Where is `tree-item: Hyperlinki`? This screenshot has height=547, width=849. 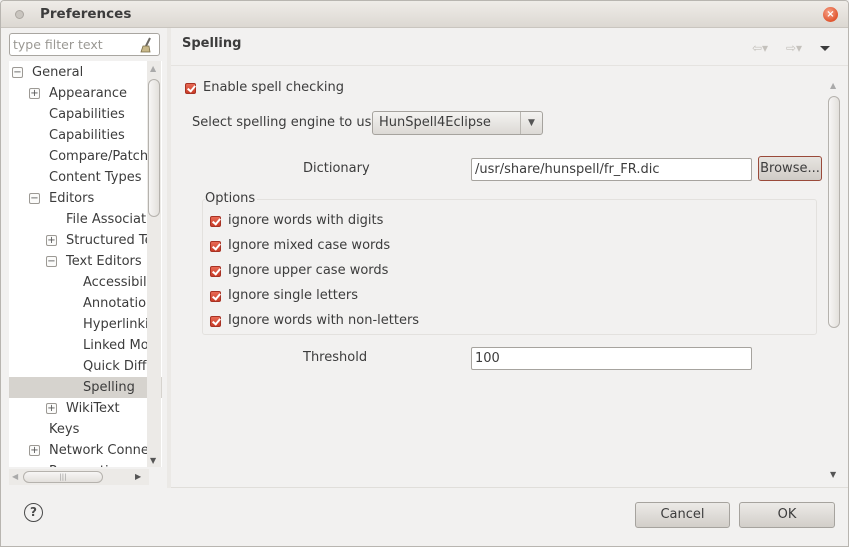
tree-item: Hyperlinki is located at coordinates (85, 324).